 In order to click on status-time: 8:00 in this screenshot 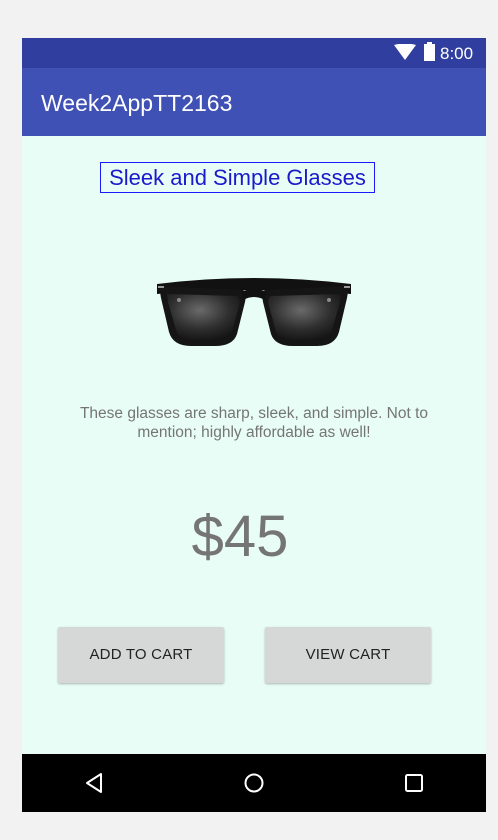, I will do `click(457, 53)`.